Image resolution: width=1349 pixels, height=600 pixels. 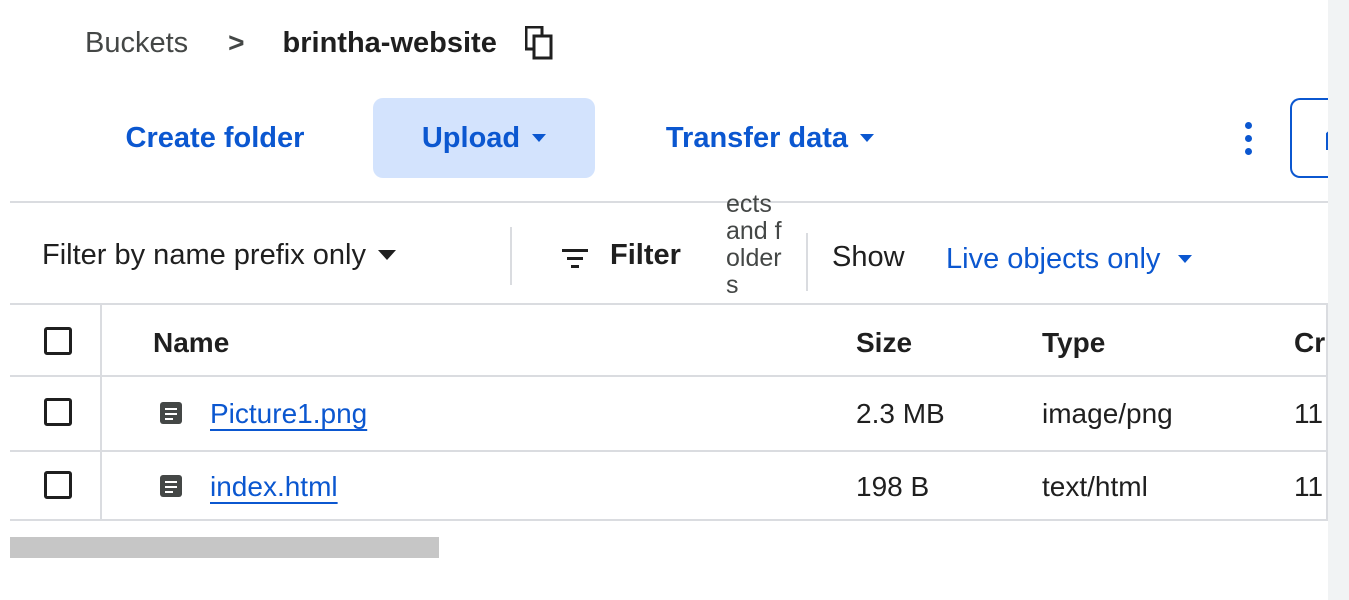 I want to click on transfer-data-button: Transfer data, so click(x=770, y=138).